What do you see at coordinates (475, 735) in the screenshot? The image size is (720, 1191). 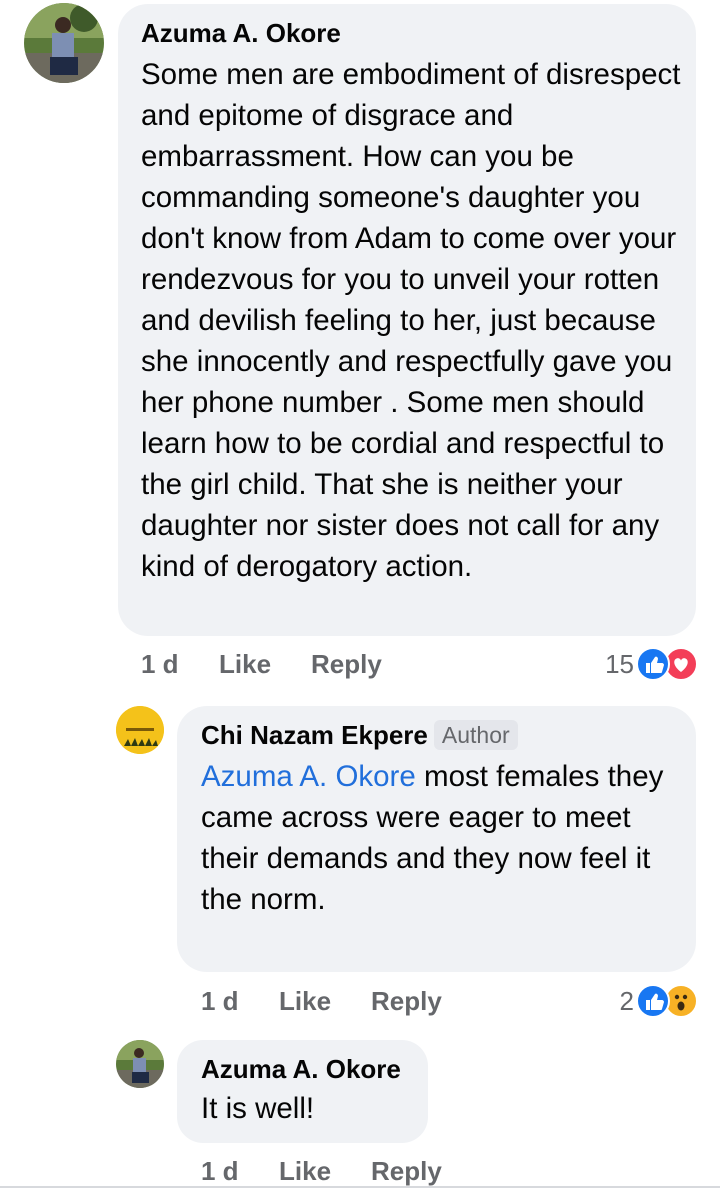 I see `author-badge: Author` at bounding box center [475, 735].